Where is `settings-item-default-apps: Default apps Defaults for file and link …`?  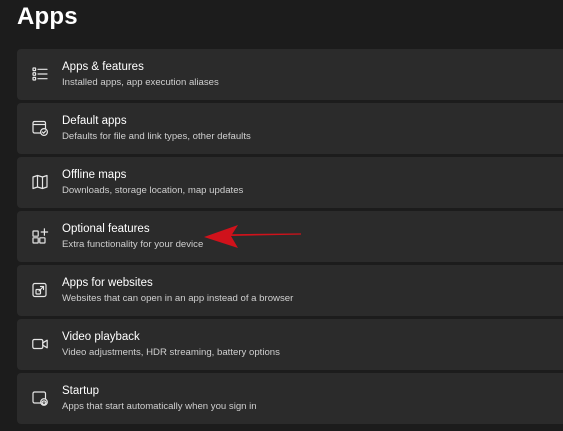
settings-item-default-apps: Default apps Defaults for file and link … is located at coordinates (290, 128).